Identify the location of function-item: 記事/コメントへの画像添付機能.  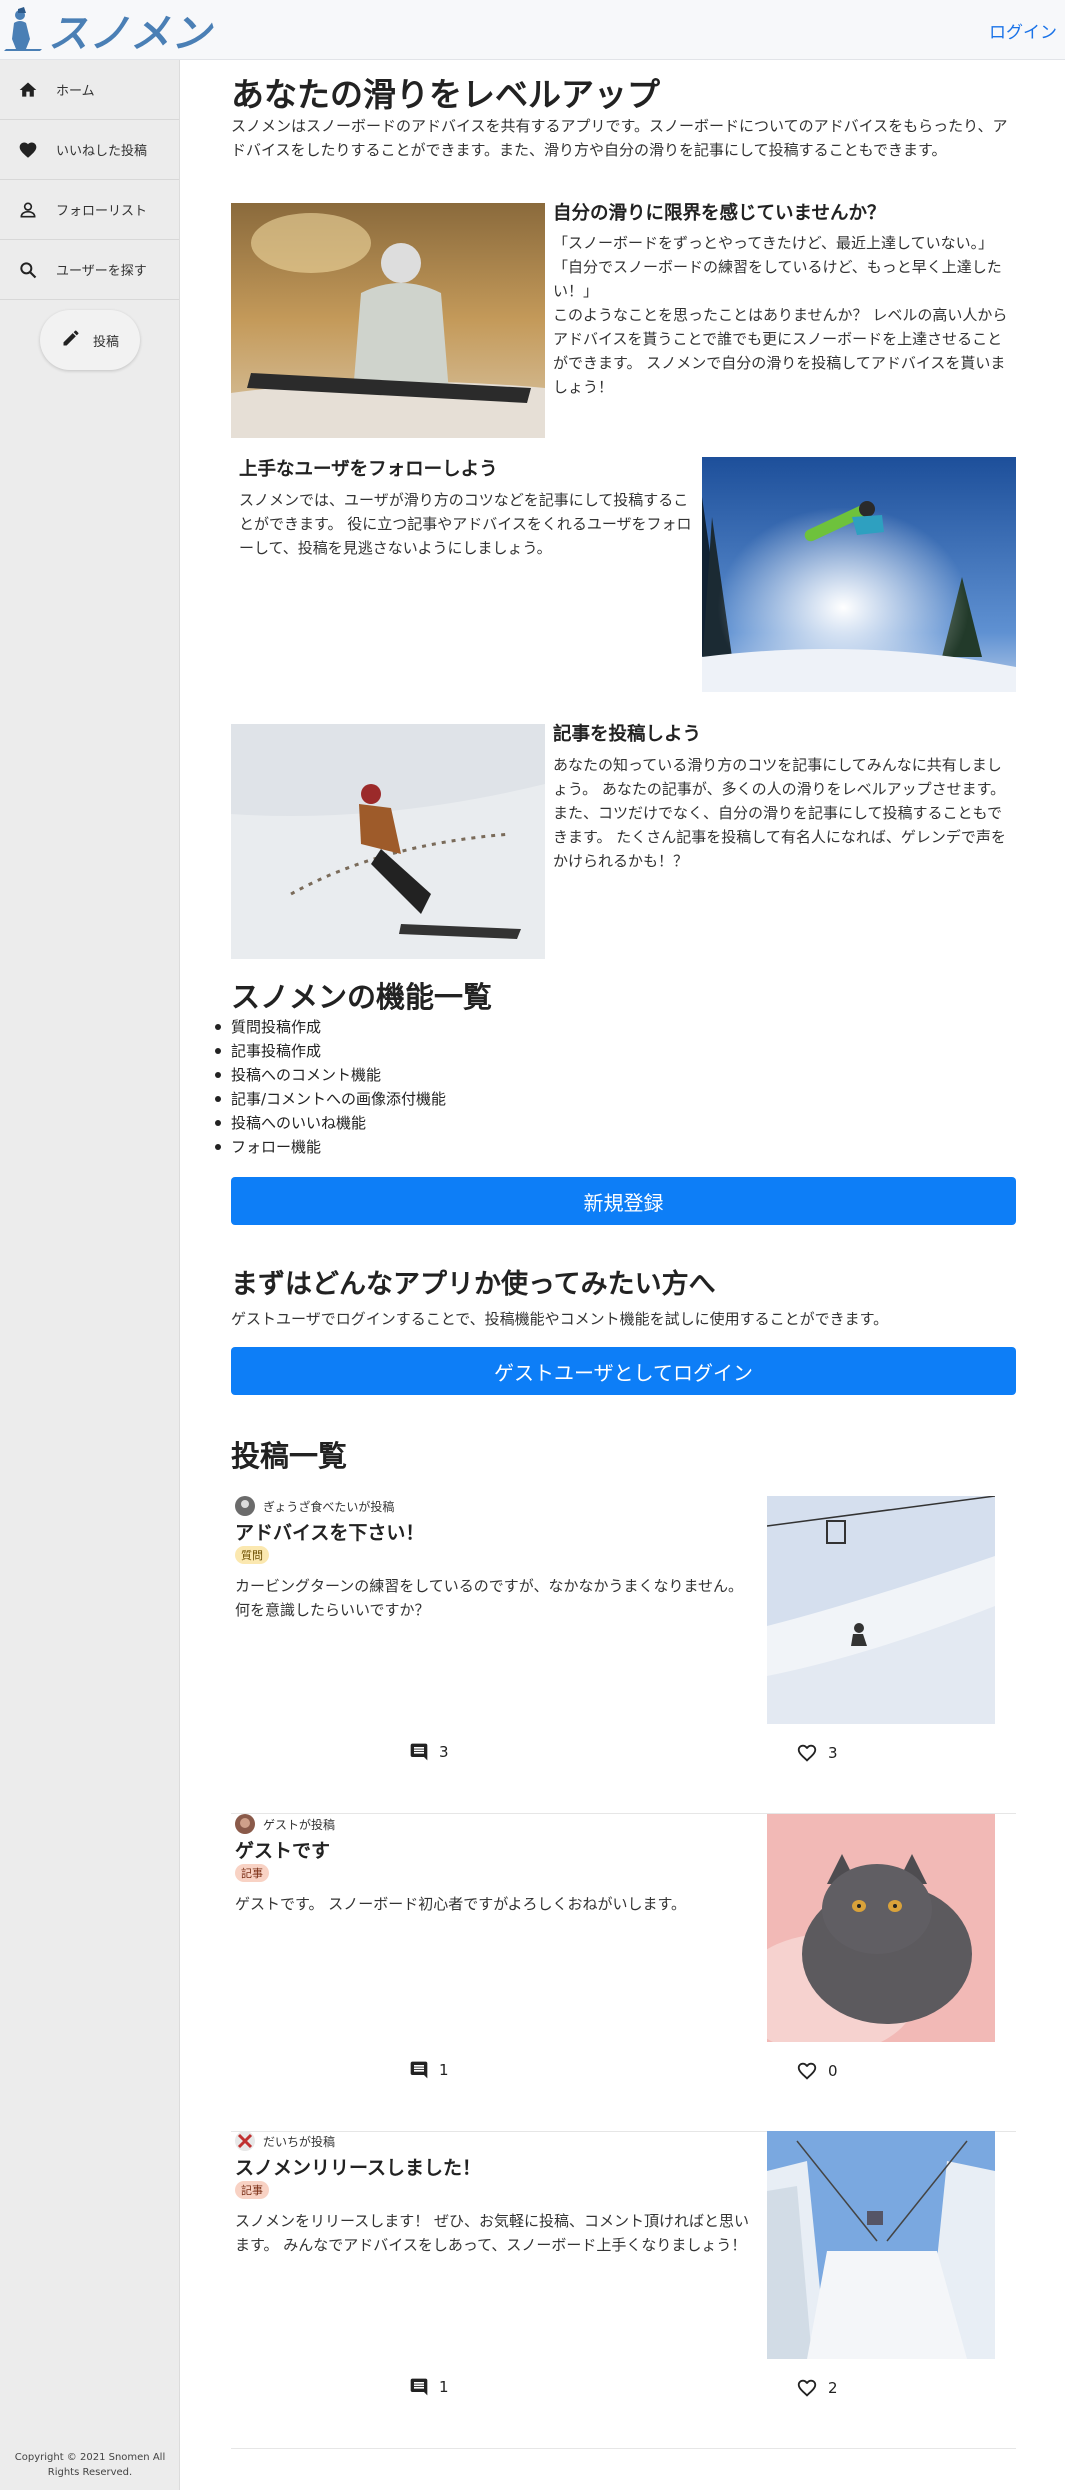
(330, 1099).